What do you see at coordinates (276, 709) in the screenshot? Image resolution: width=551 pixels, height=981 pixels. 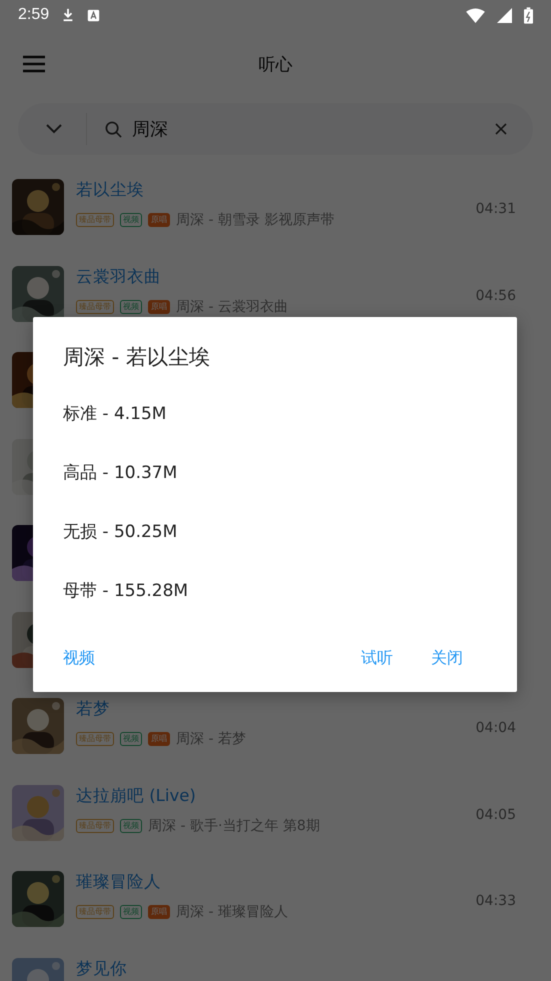 I see `song-title: 若梦` at bounding box center [276, 709].